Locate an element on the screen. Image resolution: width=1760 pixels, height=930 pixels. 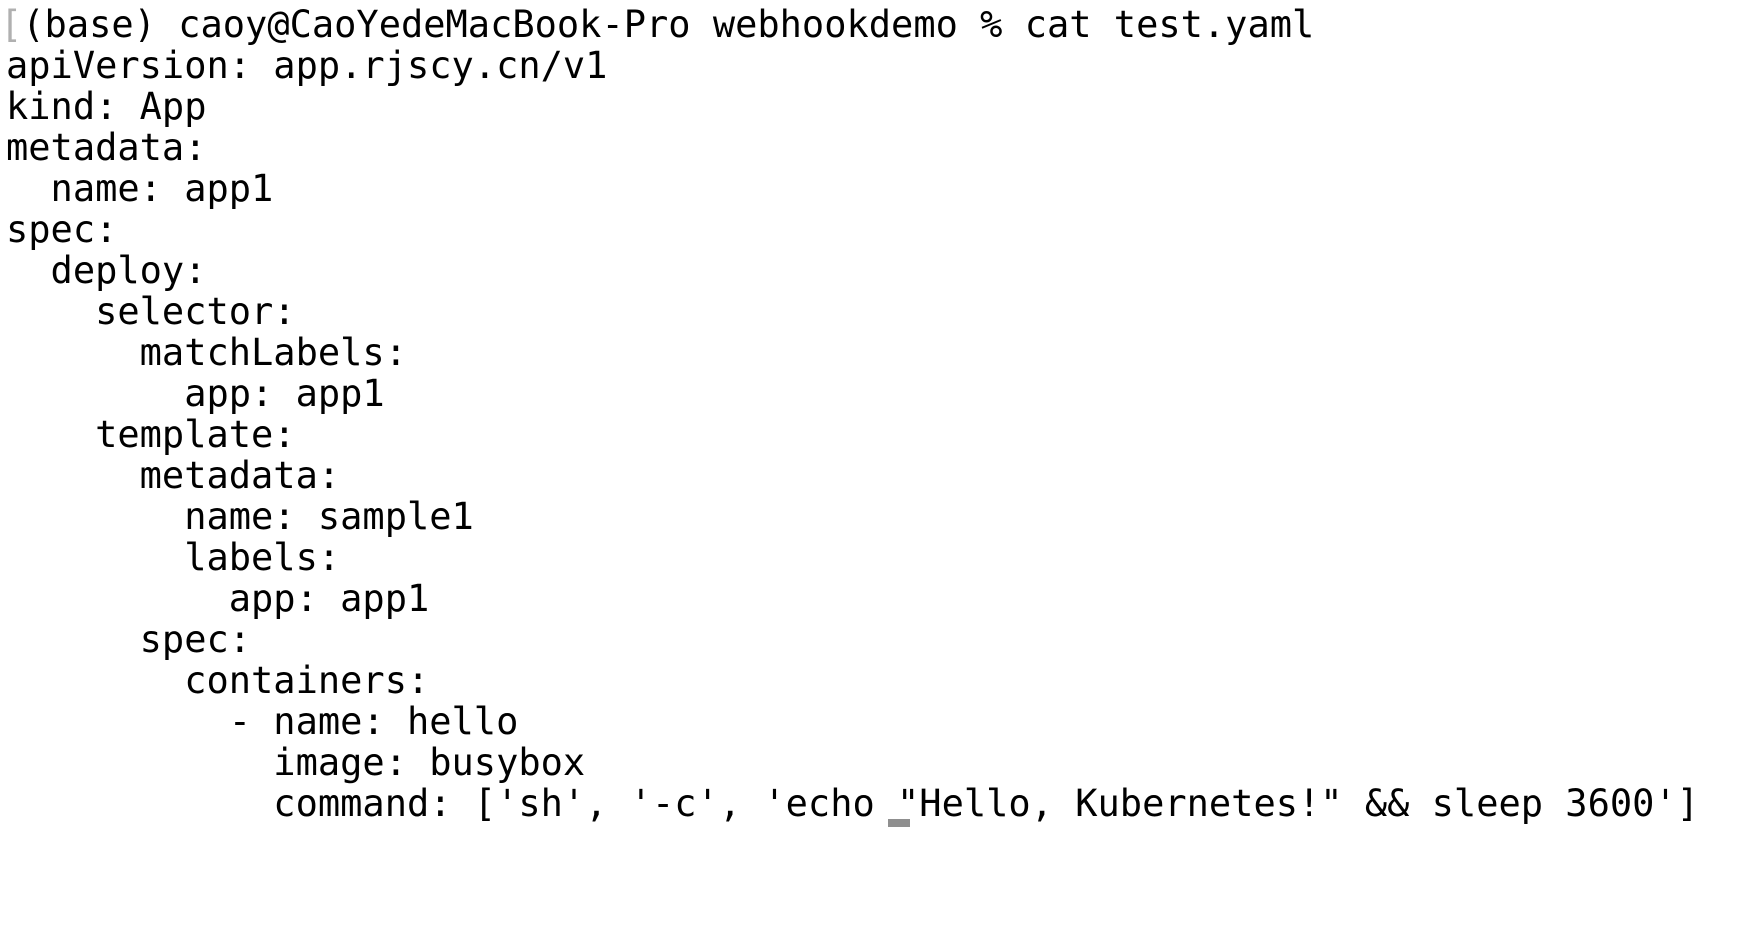
output-line: selector: is located at coordinates (151, 311).